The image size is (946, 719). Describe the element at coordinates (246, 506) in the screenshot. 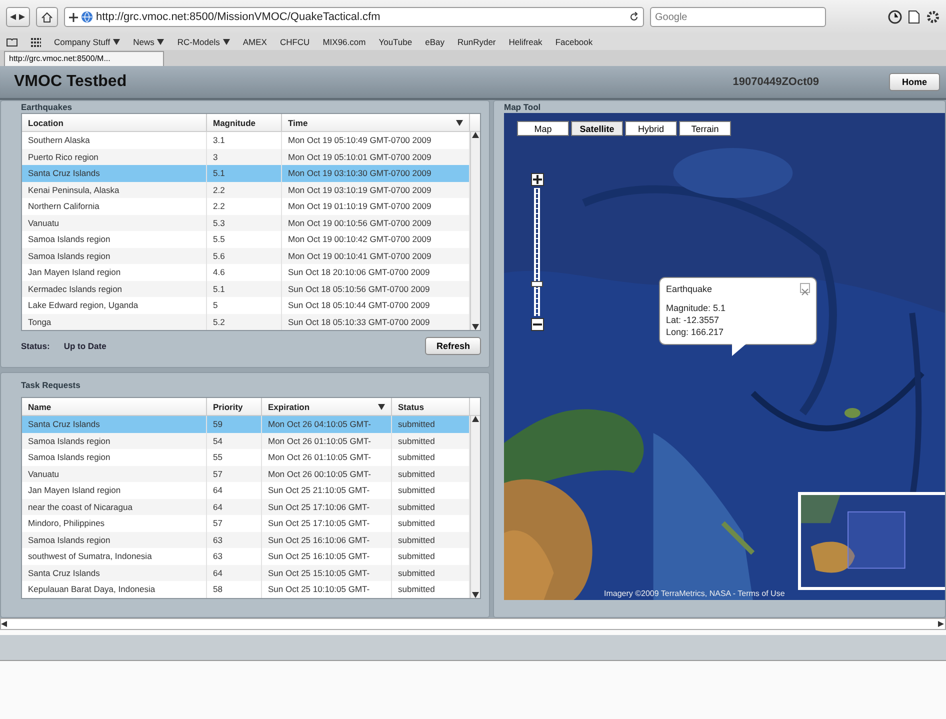

I see `table-row: near the coast of Nicaragua 64 Sun Oct 25 17:10:06 GMT- submitted` at that location.